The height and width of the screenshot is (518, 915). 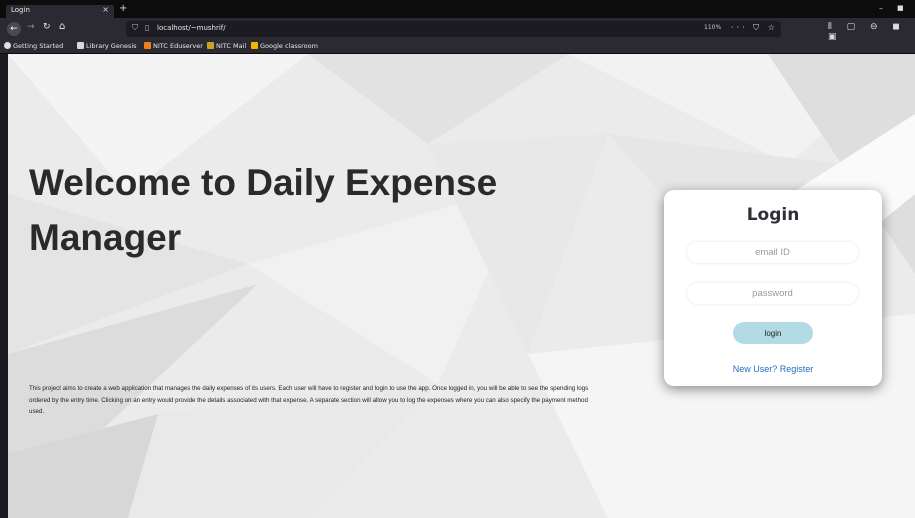 What do you see at coordinates (773, 215) in the screenshot?
I see `login-heading: Login` at bounding box center [773, 215].